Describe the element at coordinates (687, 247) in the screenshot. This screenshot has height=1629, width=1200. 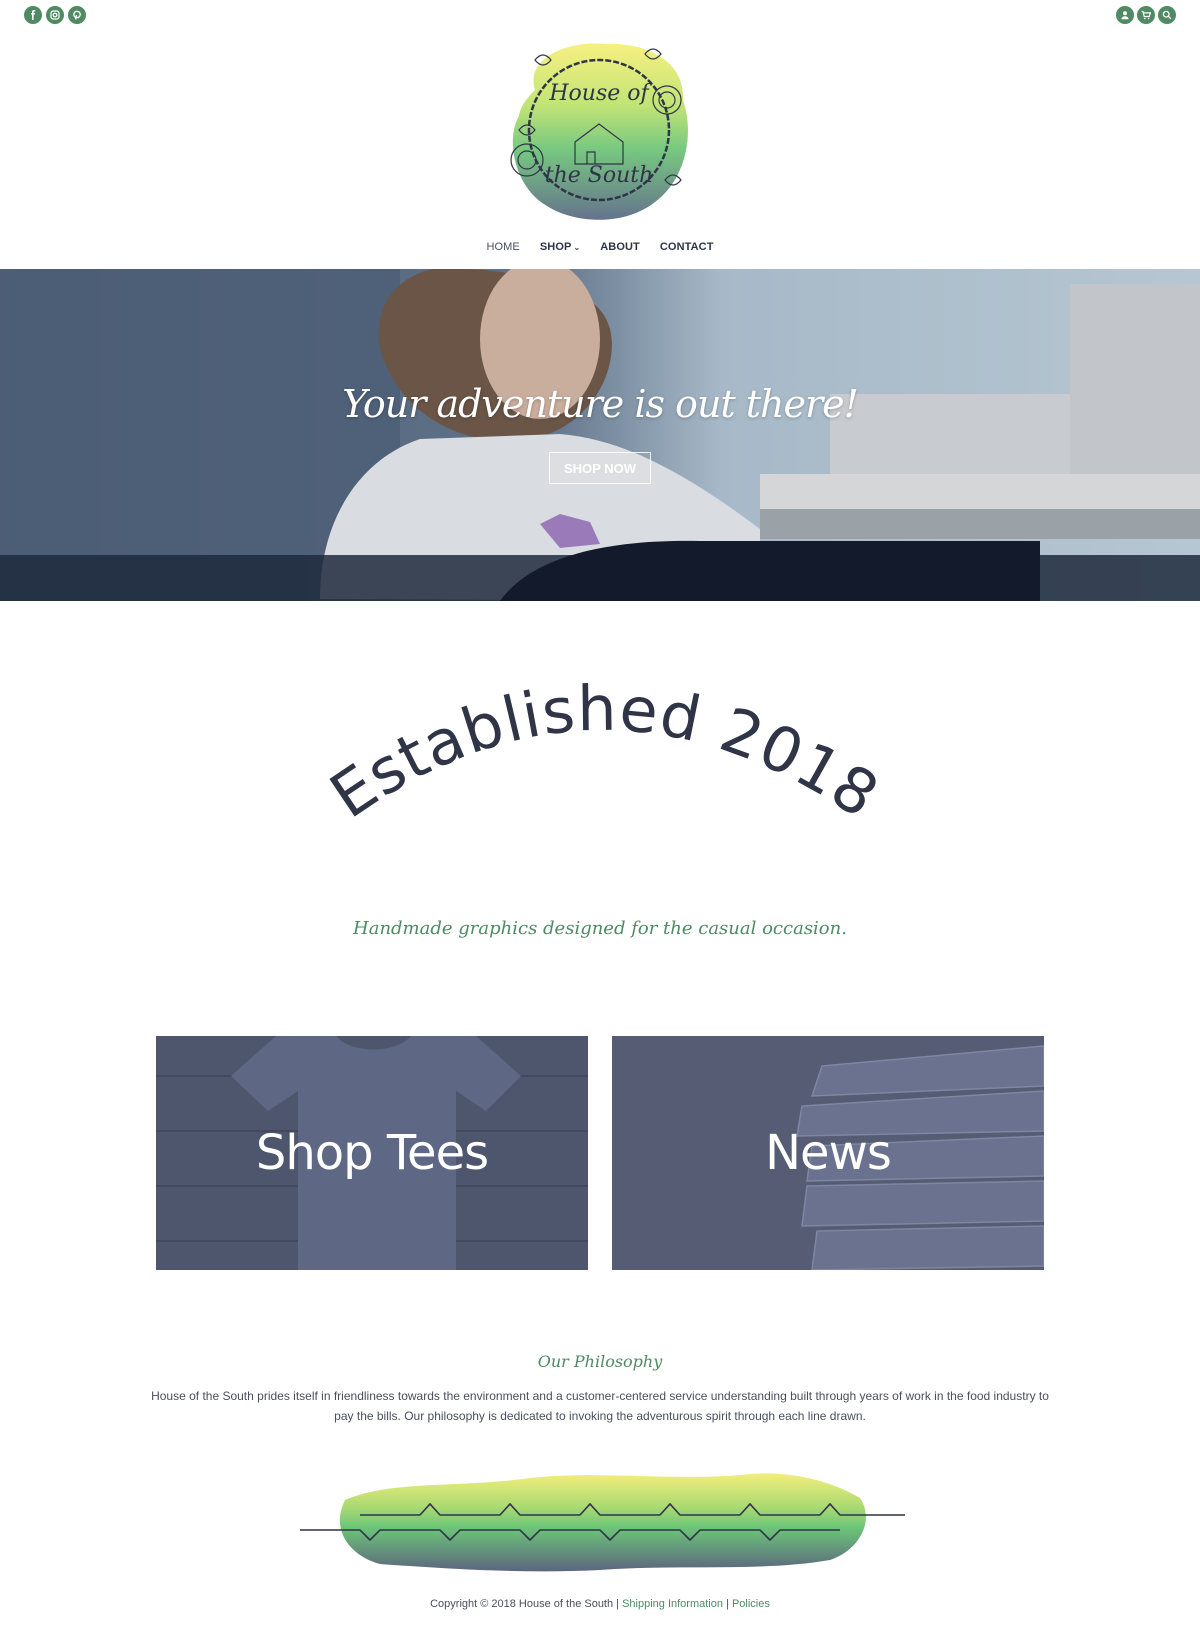
I see `nav-contact: CONTACT` at that location.